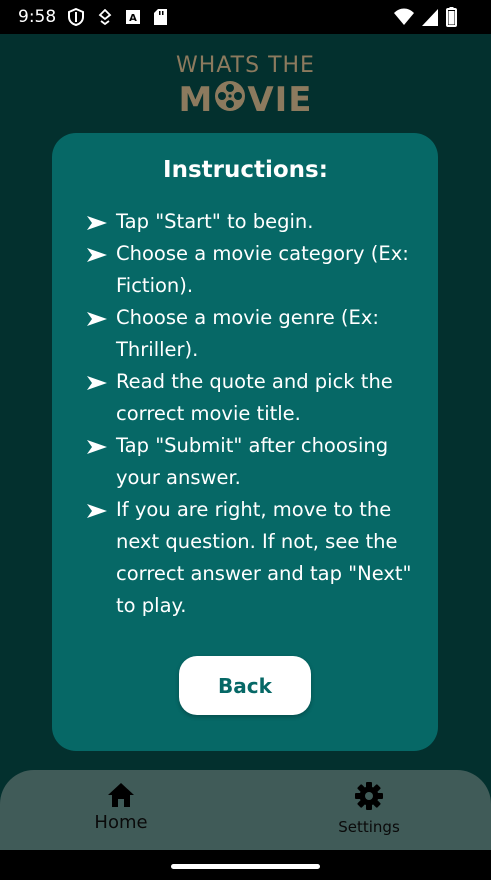 The image size is (491, 880). Describe the element at coordinates (121, 807) in the screenshot. I see `nav-home: Home` at that location.